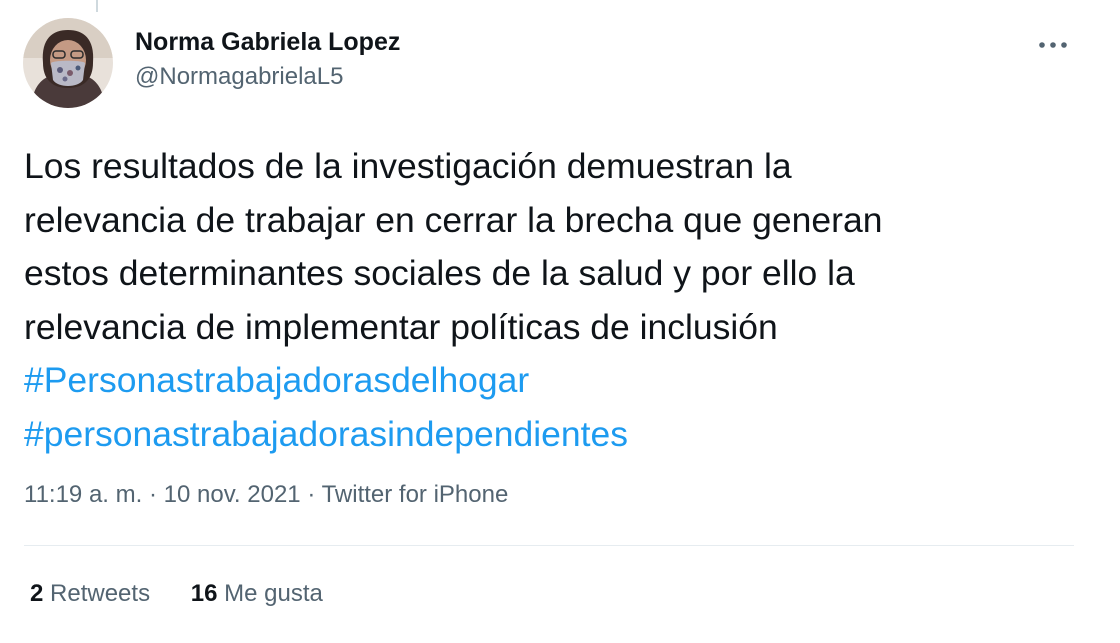 This screenshot has height=643, width=1120. I want to click on avatar, so click(68, 63).